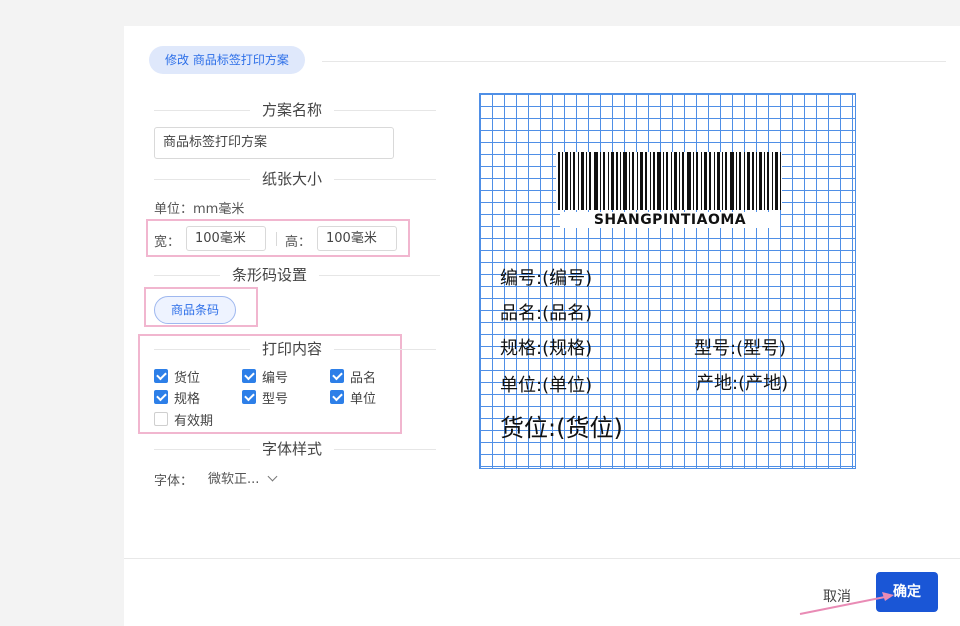  Describe the element at coordinates (62, 313) in the screenshot. I see `left-gutter` at that location.